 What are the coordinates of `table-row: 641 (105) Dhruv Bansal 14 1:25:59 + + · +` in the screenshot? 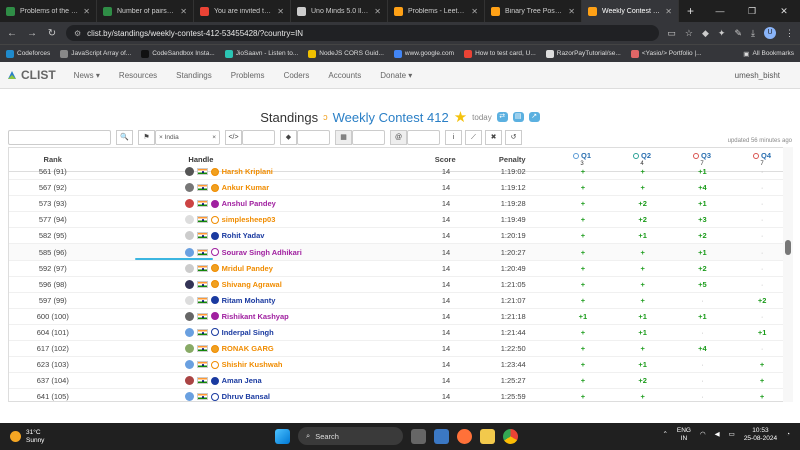 It's located at (400, 395).